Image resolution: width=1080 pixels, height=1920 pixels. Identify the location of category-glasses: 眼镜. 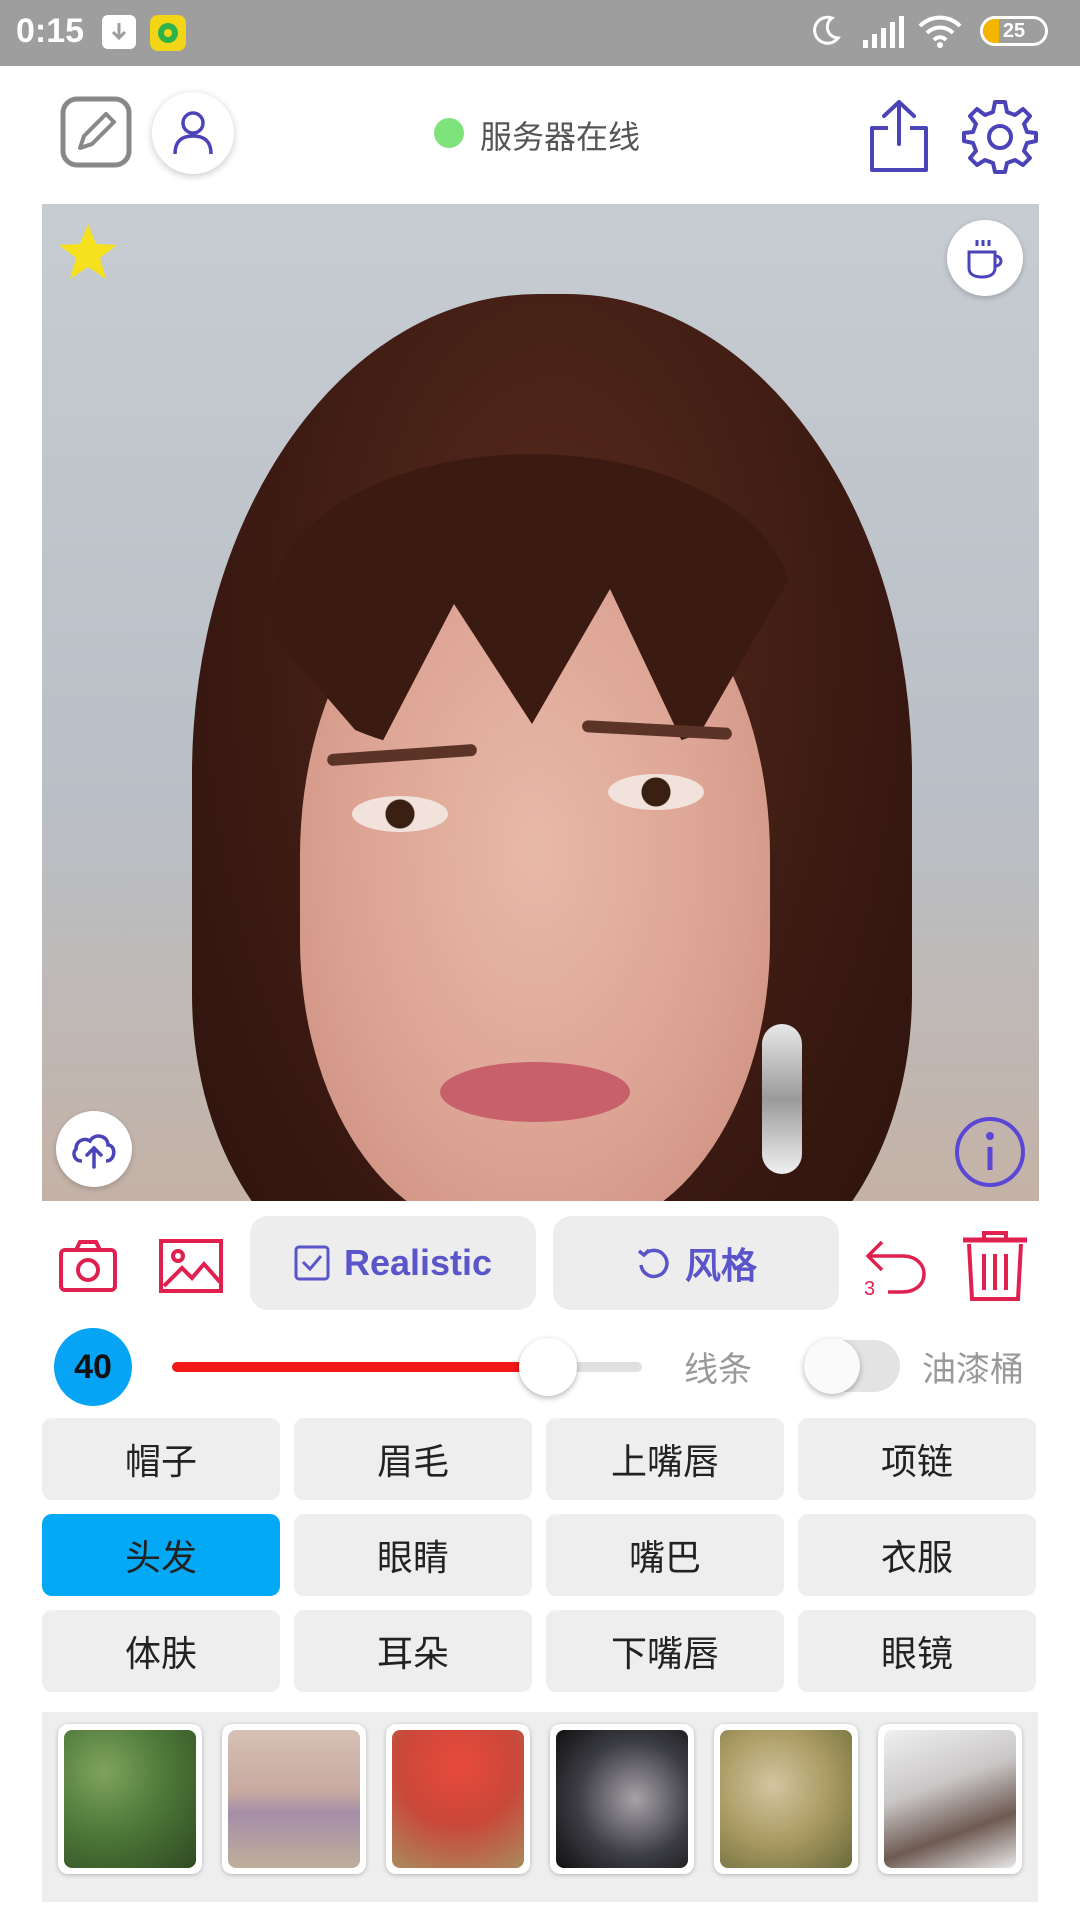
(917, 1651).